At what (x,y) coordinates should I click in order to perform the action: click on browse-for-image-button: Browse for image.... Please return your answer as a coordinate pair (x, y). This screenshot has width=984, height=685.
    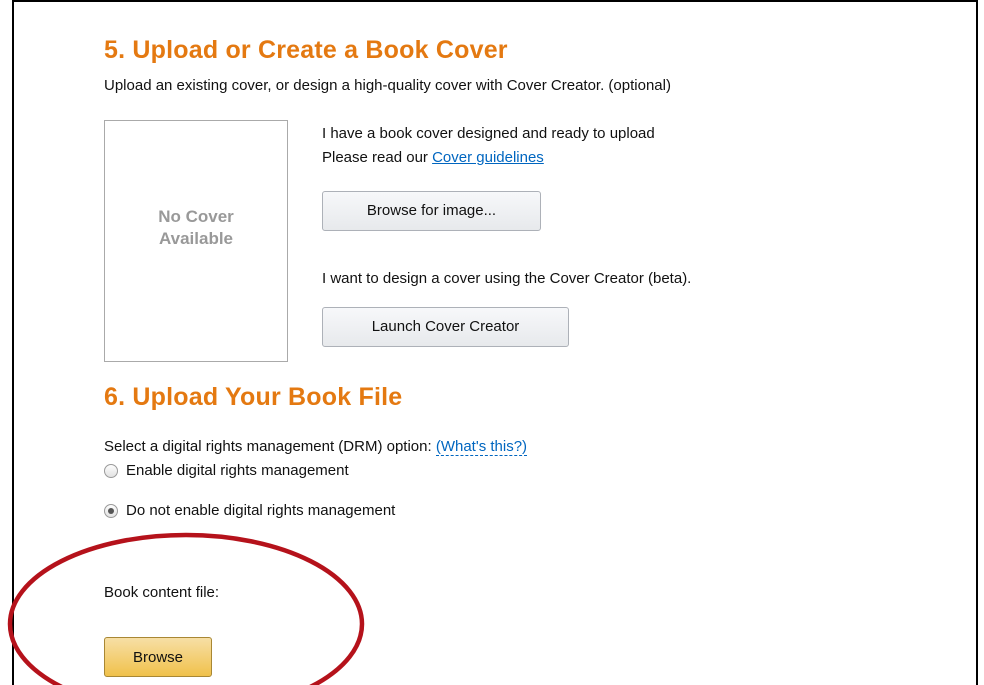
    Looking at the image, I should click on (431, 211).